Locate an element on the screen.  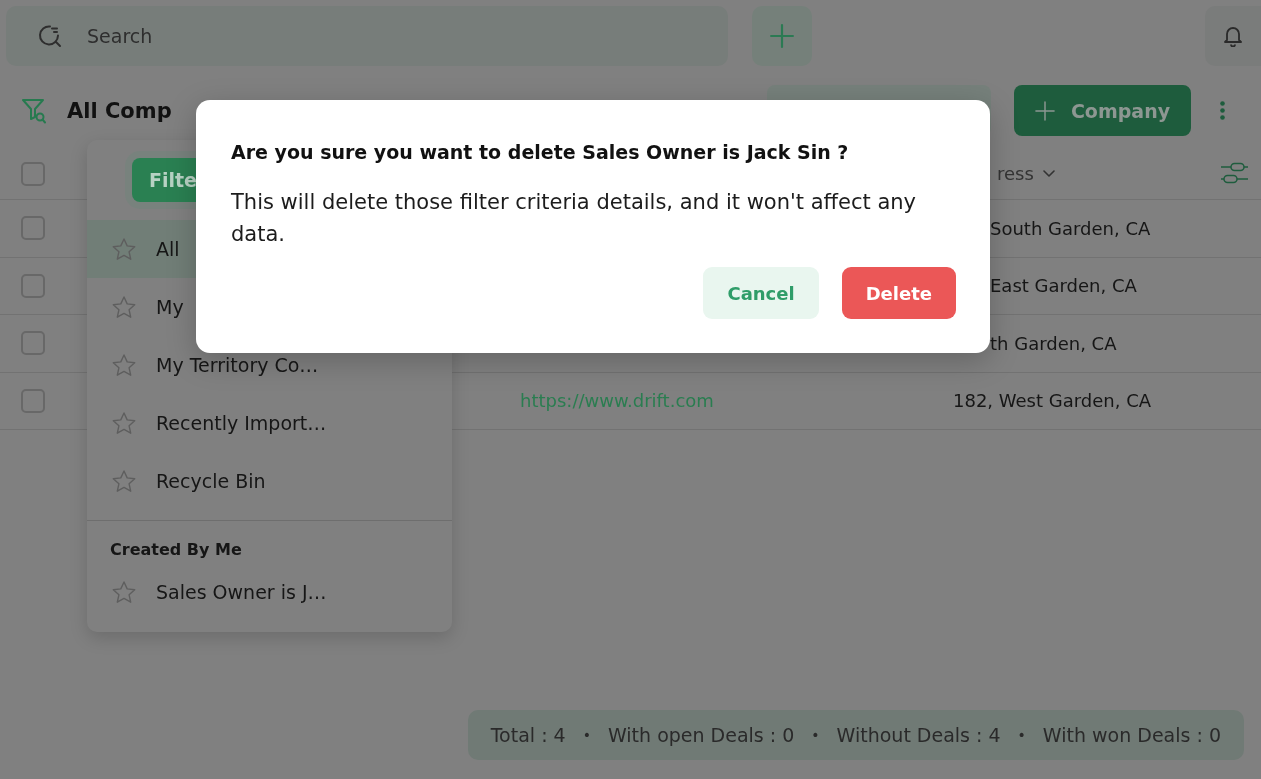
table-cell: th Garden, CA is located at coordinates (1053, 343).